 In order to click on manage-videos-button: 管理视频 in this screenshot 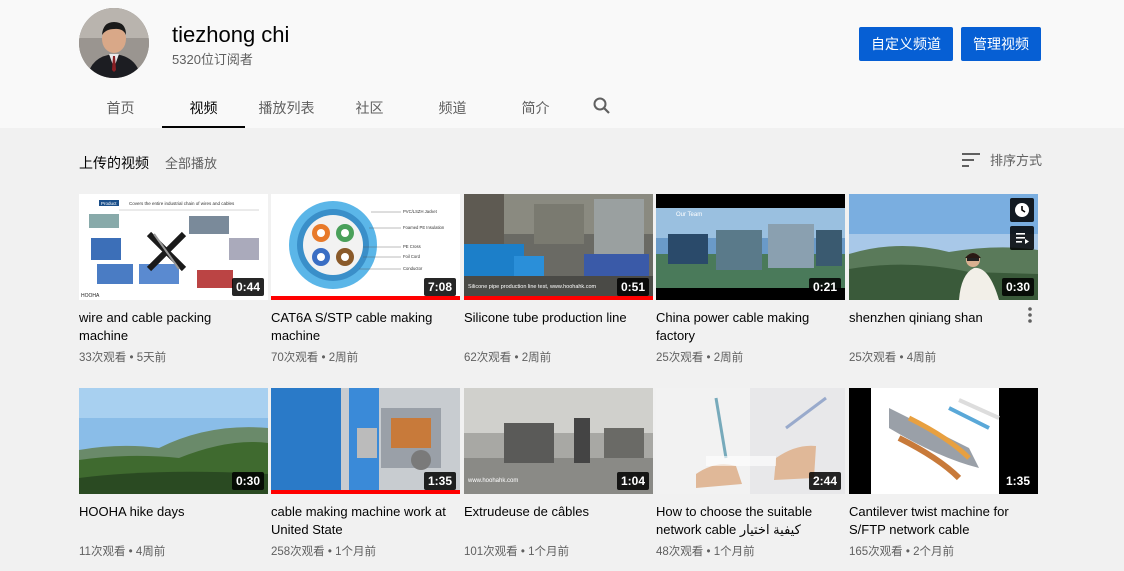, I will do `click(1001, 44)`.